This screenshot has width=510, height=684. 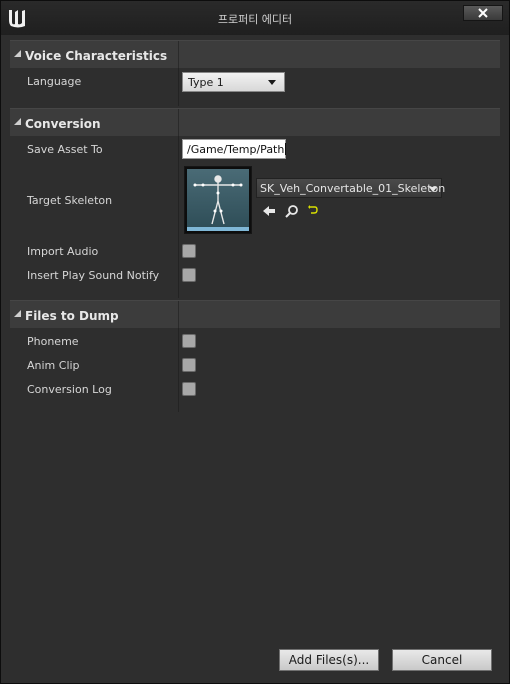 I want to click on save-asset-input: /Game/Temp/Path, so click(x=234, y=149).